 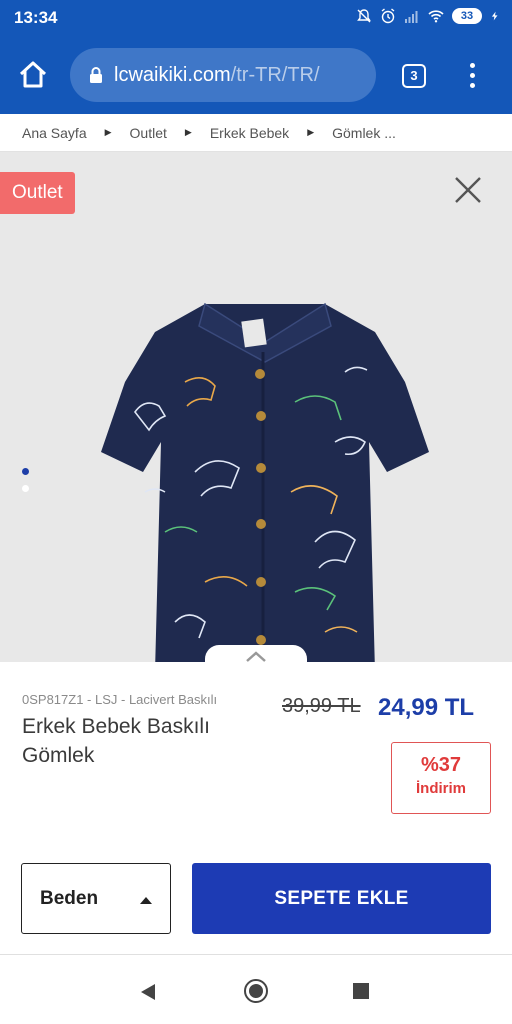 What do you see at coordinates (116, 741) in the screenshot?
I see `product-name: Erkek Bebek Baskılı Gömlek` at bounding box center [116, 741].